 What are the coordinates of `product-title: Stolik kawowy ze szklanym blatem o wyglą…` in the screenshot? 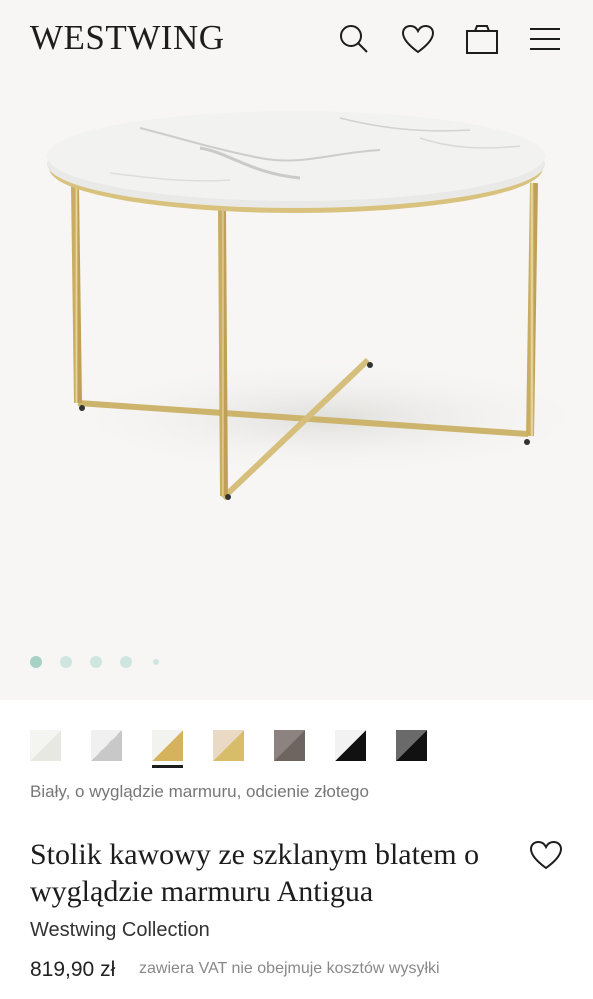 It's located at (255, 873).